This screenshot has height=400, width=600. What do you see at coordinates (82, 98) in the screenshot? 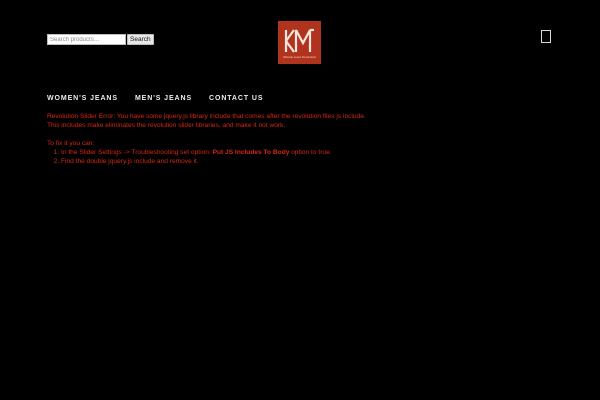
I see `nav-item-womens-jeans: WOMEN'S JEANS` at bounding box center [82, 98].